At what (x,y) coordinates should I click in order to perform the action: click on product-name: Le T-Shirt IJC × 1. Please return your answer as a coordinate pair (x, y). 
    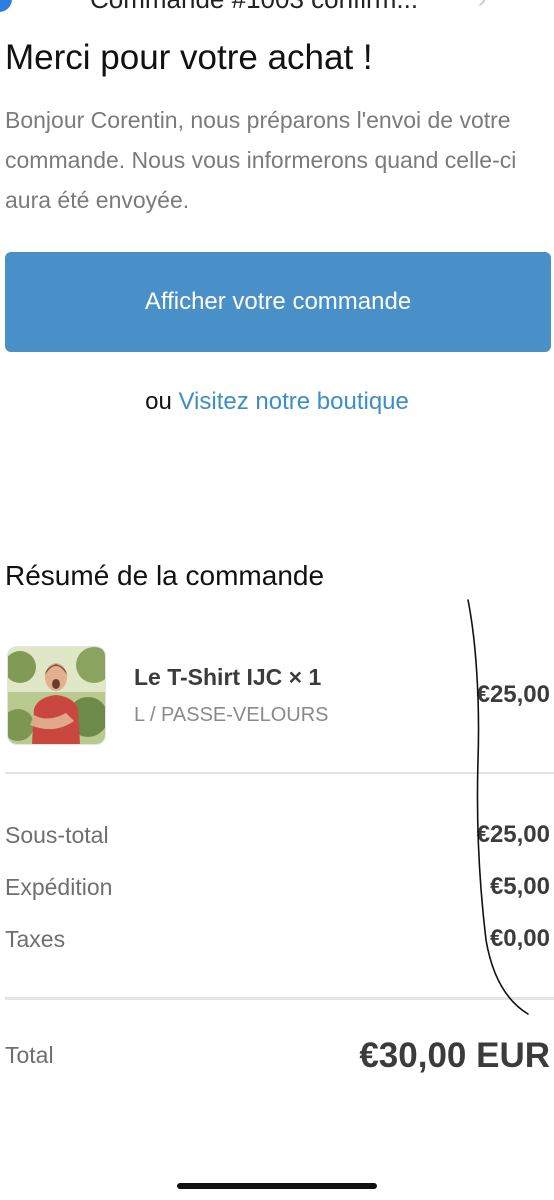
    Looking at the image, I should click on (228, 677).